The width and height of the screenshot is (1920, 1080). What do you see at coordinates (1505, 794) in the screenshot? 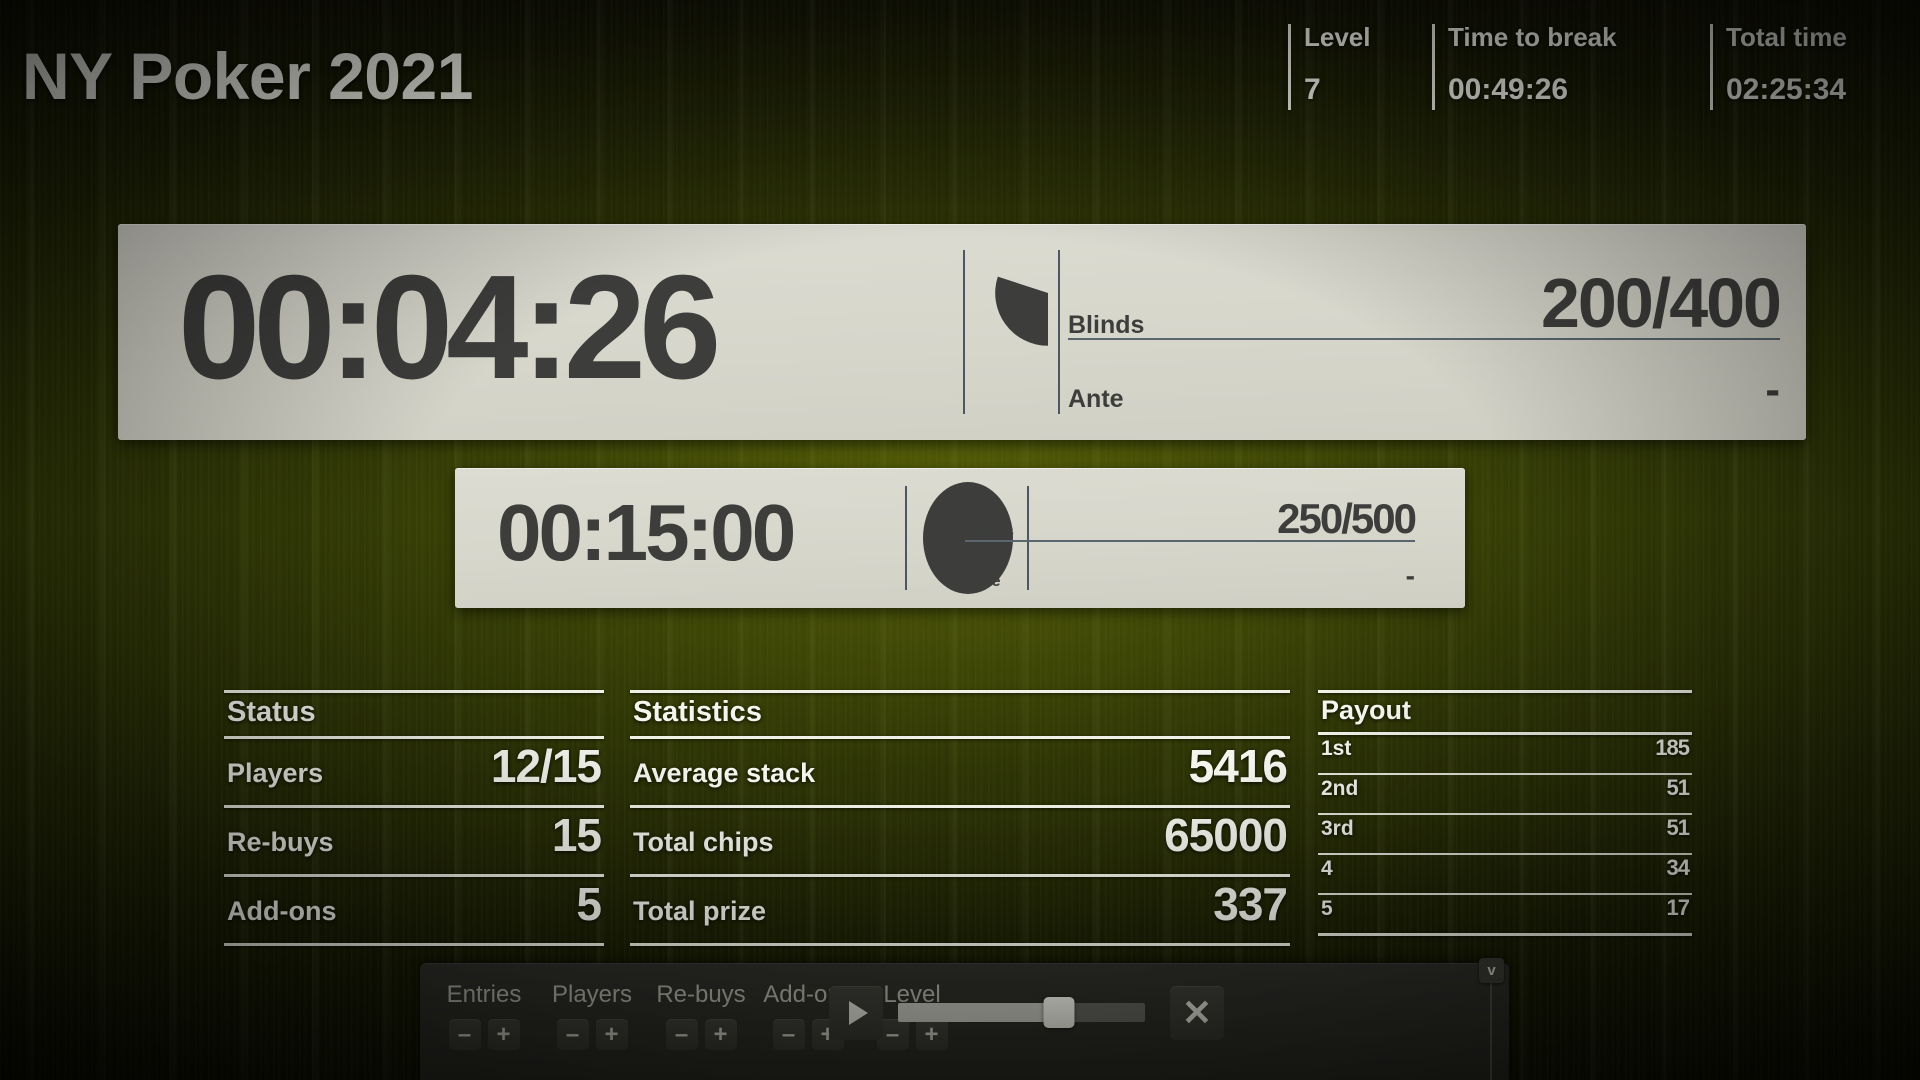
I see `table-row: 2nd 51` at bounding box center [1505, 794].